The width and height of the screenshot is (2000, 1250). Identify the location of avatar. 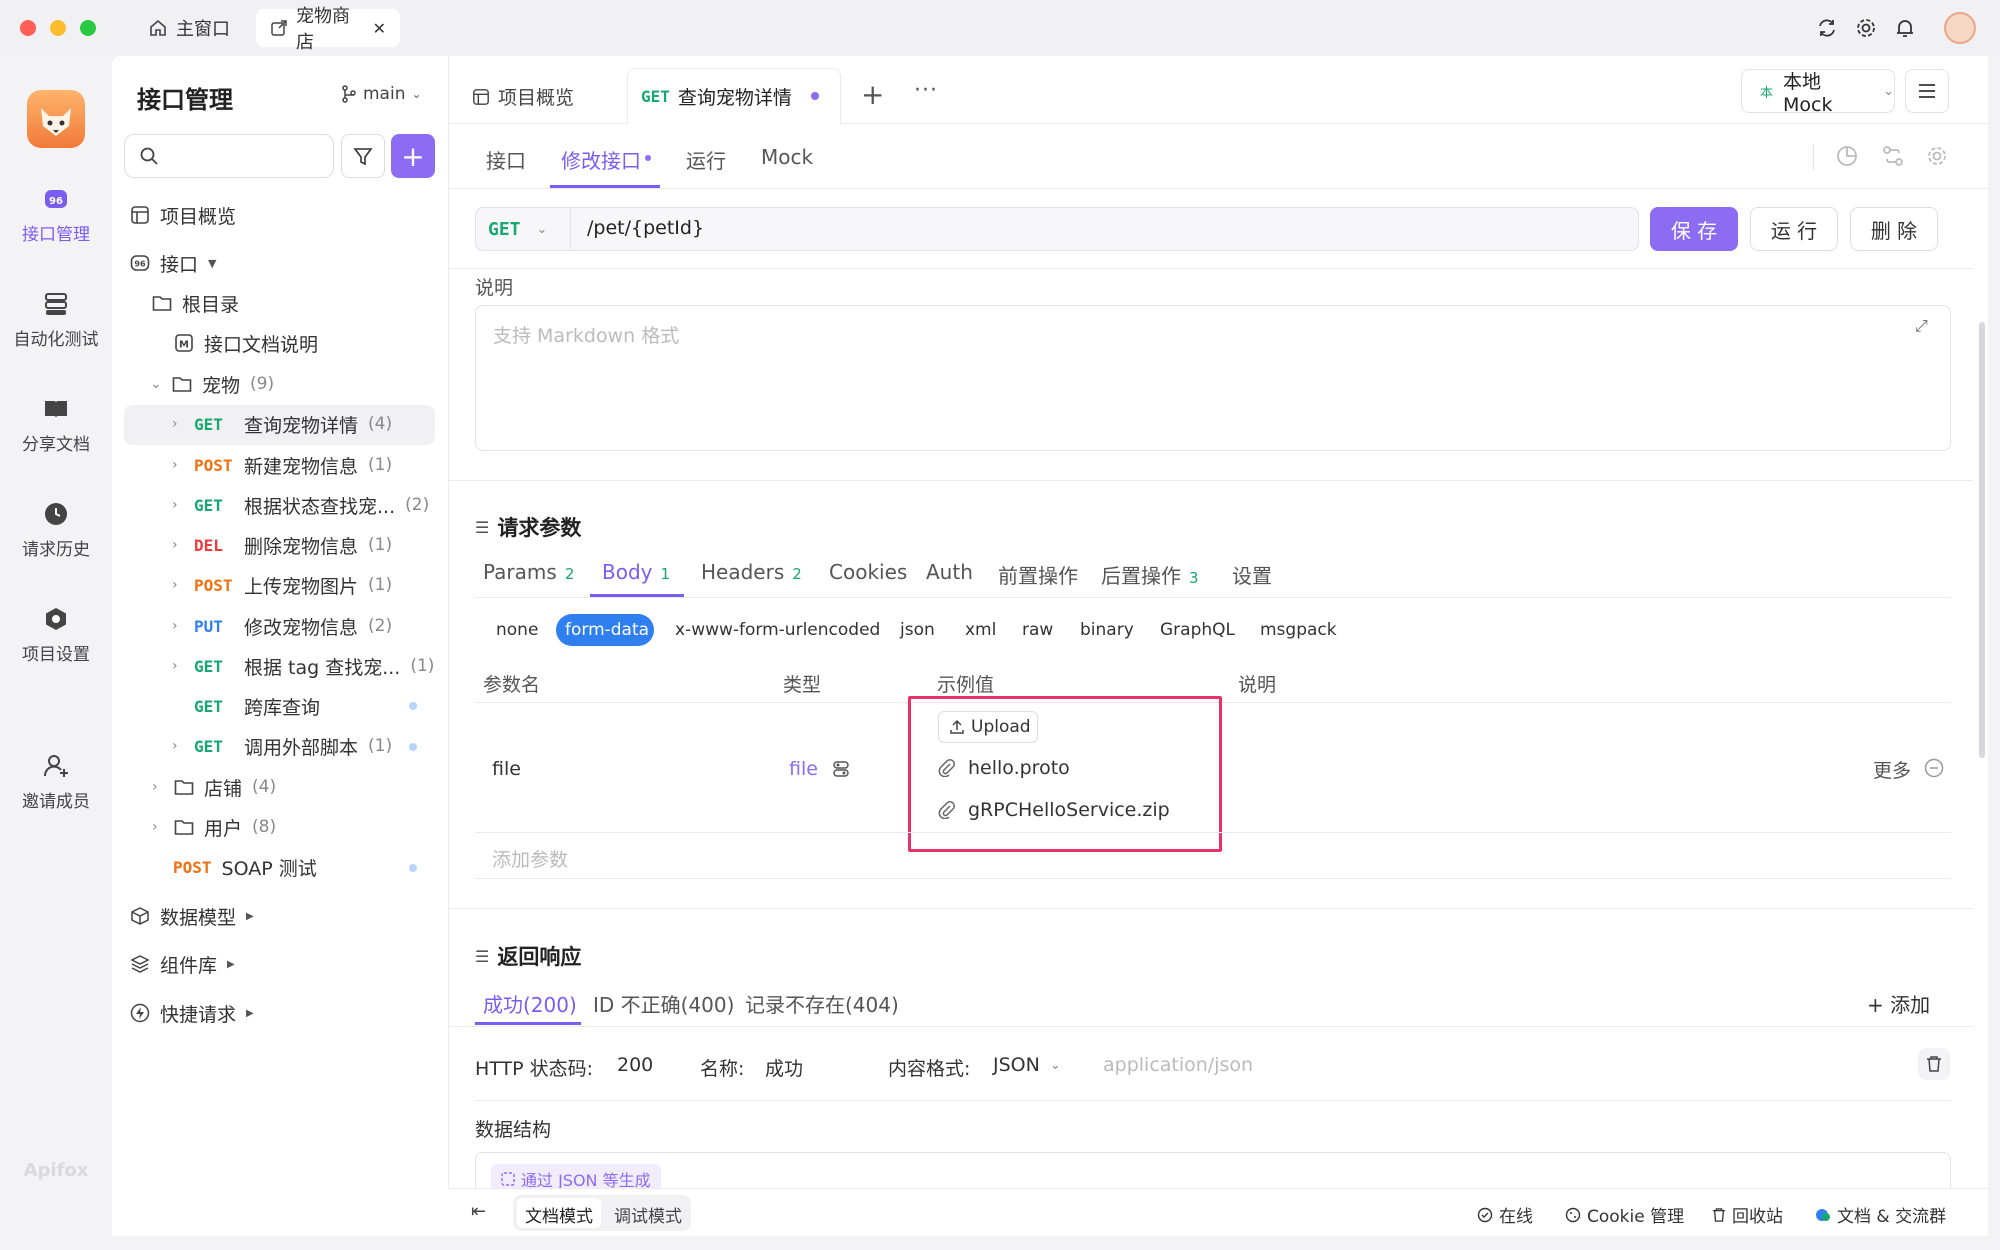
(1960, 28).